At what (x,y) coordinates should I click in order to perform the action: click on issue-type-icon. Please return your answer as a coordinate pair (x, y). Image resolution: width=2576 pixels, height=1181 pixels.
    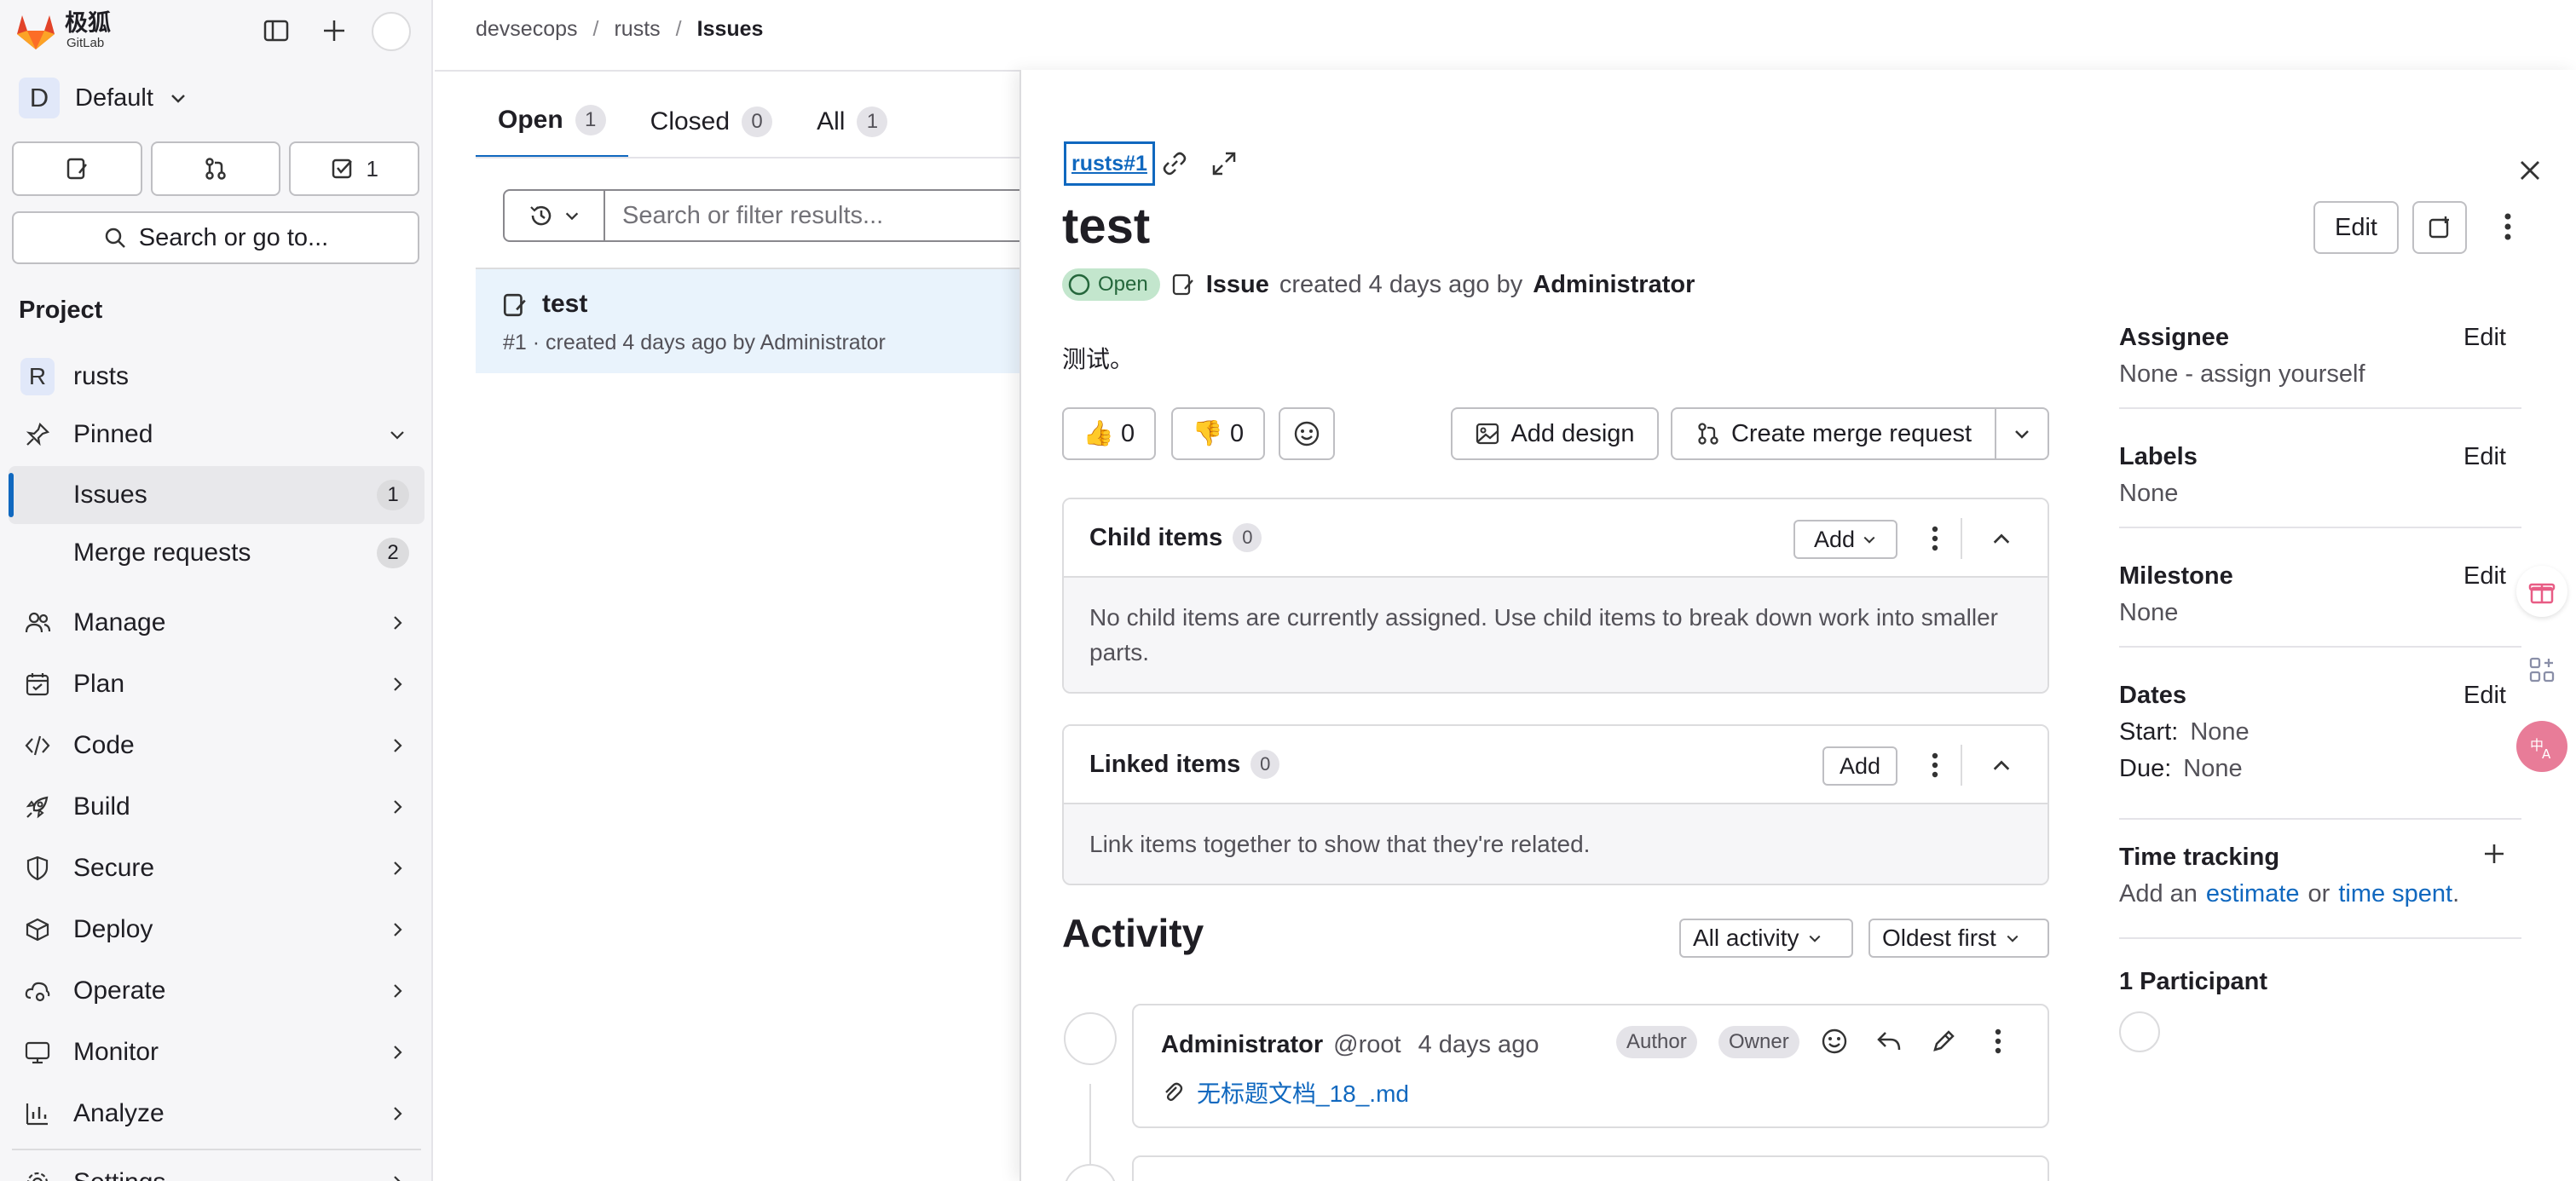
    Looking at the image, I should click on (1182, 285).